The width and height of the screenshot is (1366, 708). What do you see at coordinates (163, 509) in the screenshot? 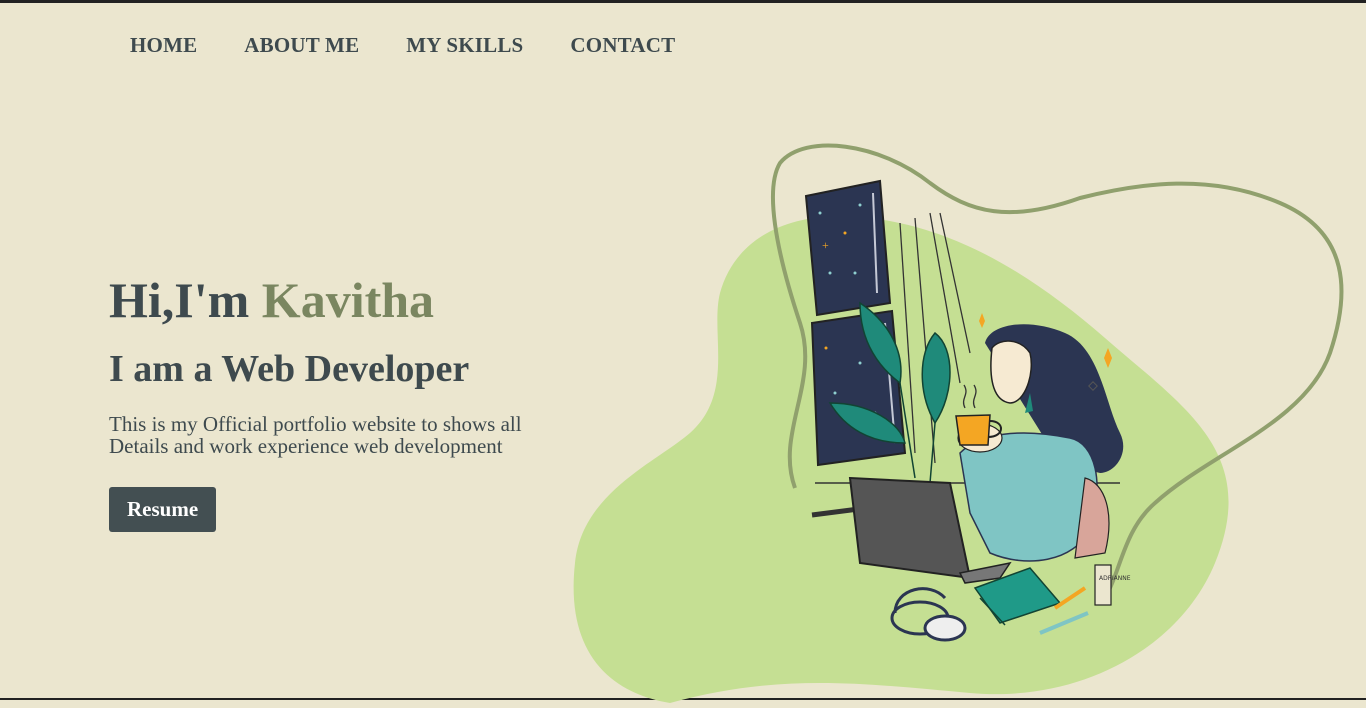
I see `resume-button: Resume` at bounding box center [163, 509].